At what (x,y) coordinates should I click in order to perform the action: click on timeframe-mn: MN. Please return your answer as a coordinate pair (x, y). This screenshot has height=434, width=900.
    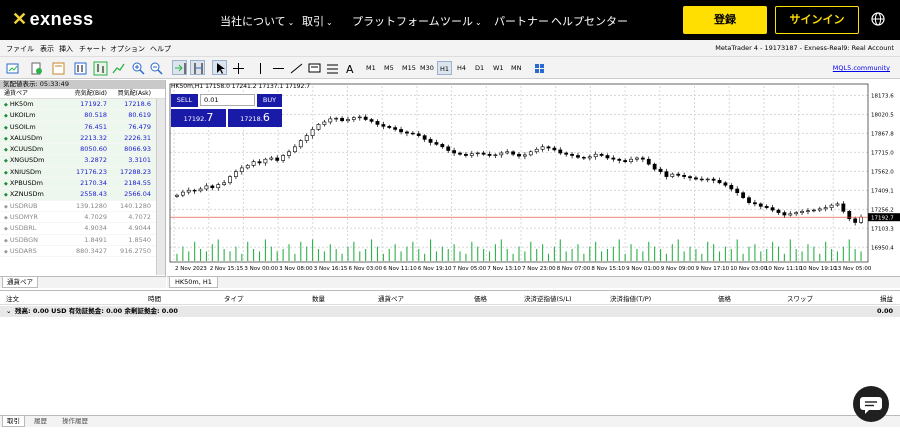
    Looking at the image, I should click on (516, 68).